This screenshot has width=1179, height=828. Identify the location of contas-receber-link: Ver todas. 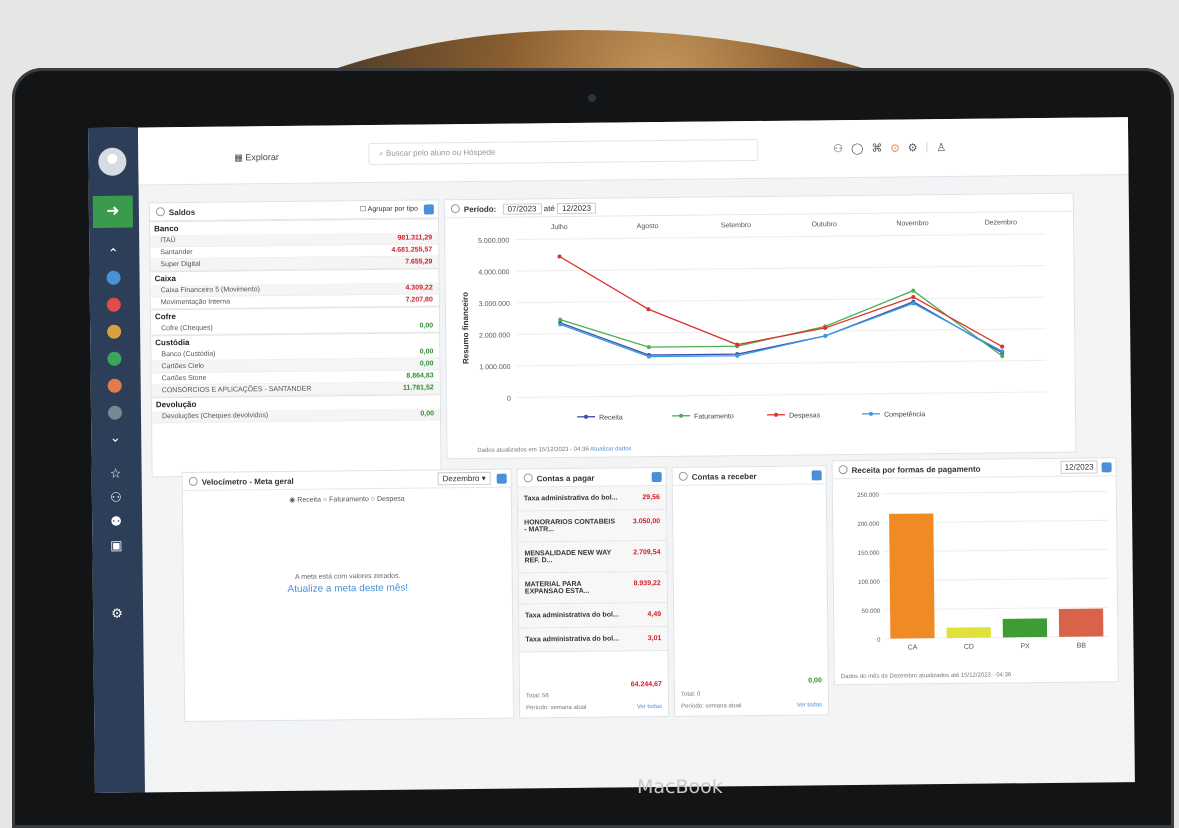
(809, 705).